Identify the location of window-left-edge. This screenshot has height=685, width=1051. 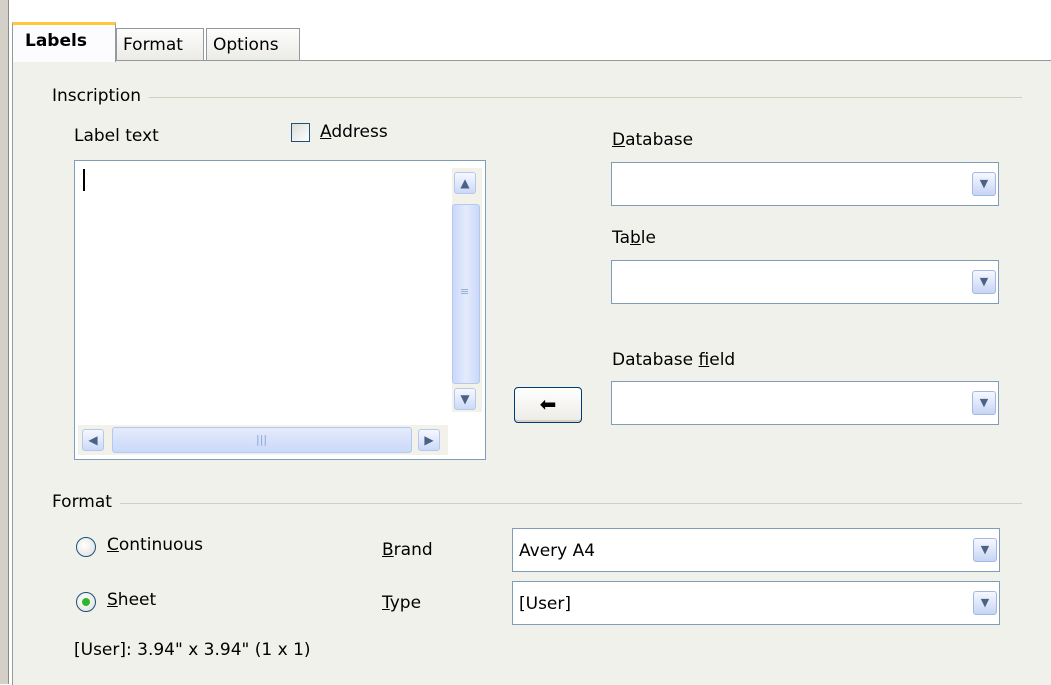
(4, 342).